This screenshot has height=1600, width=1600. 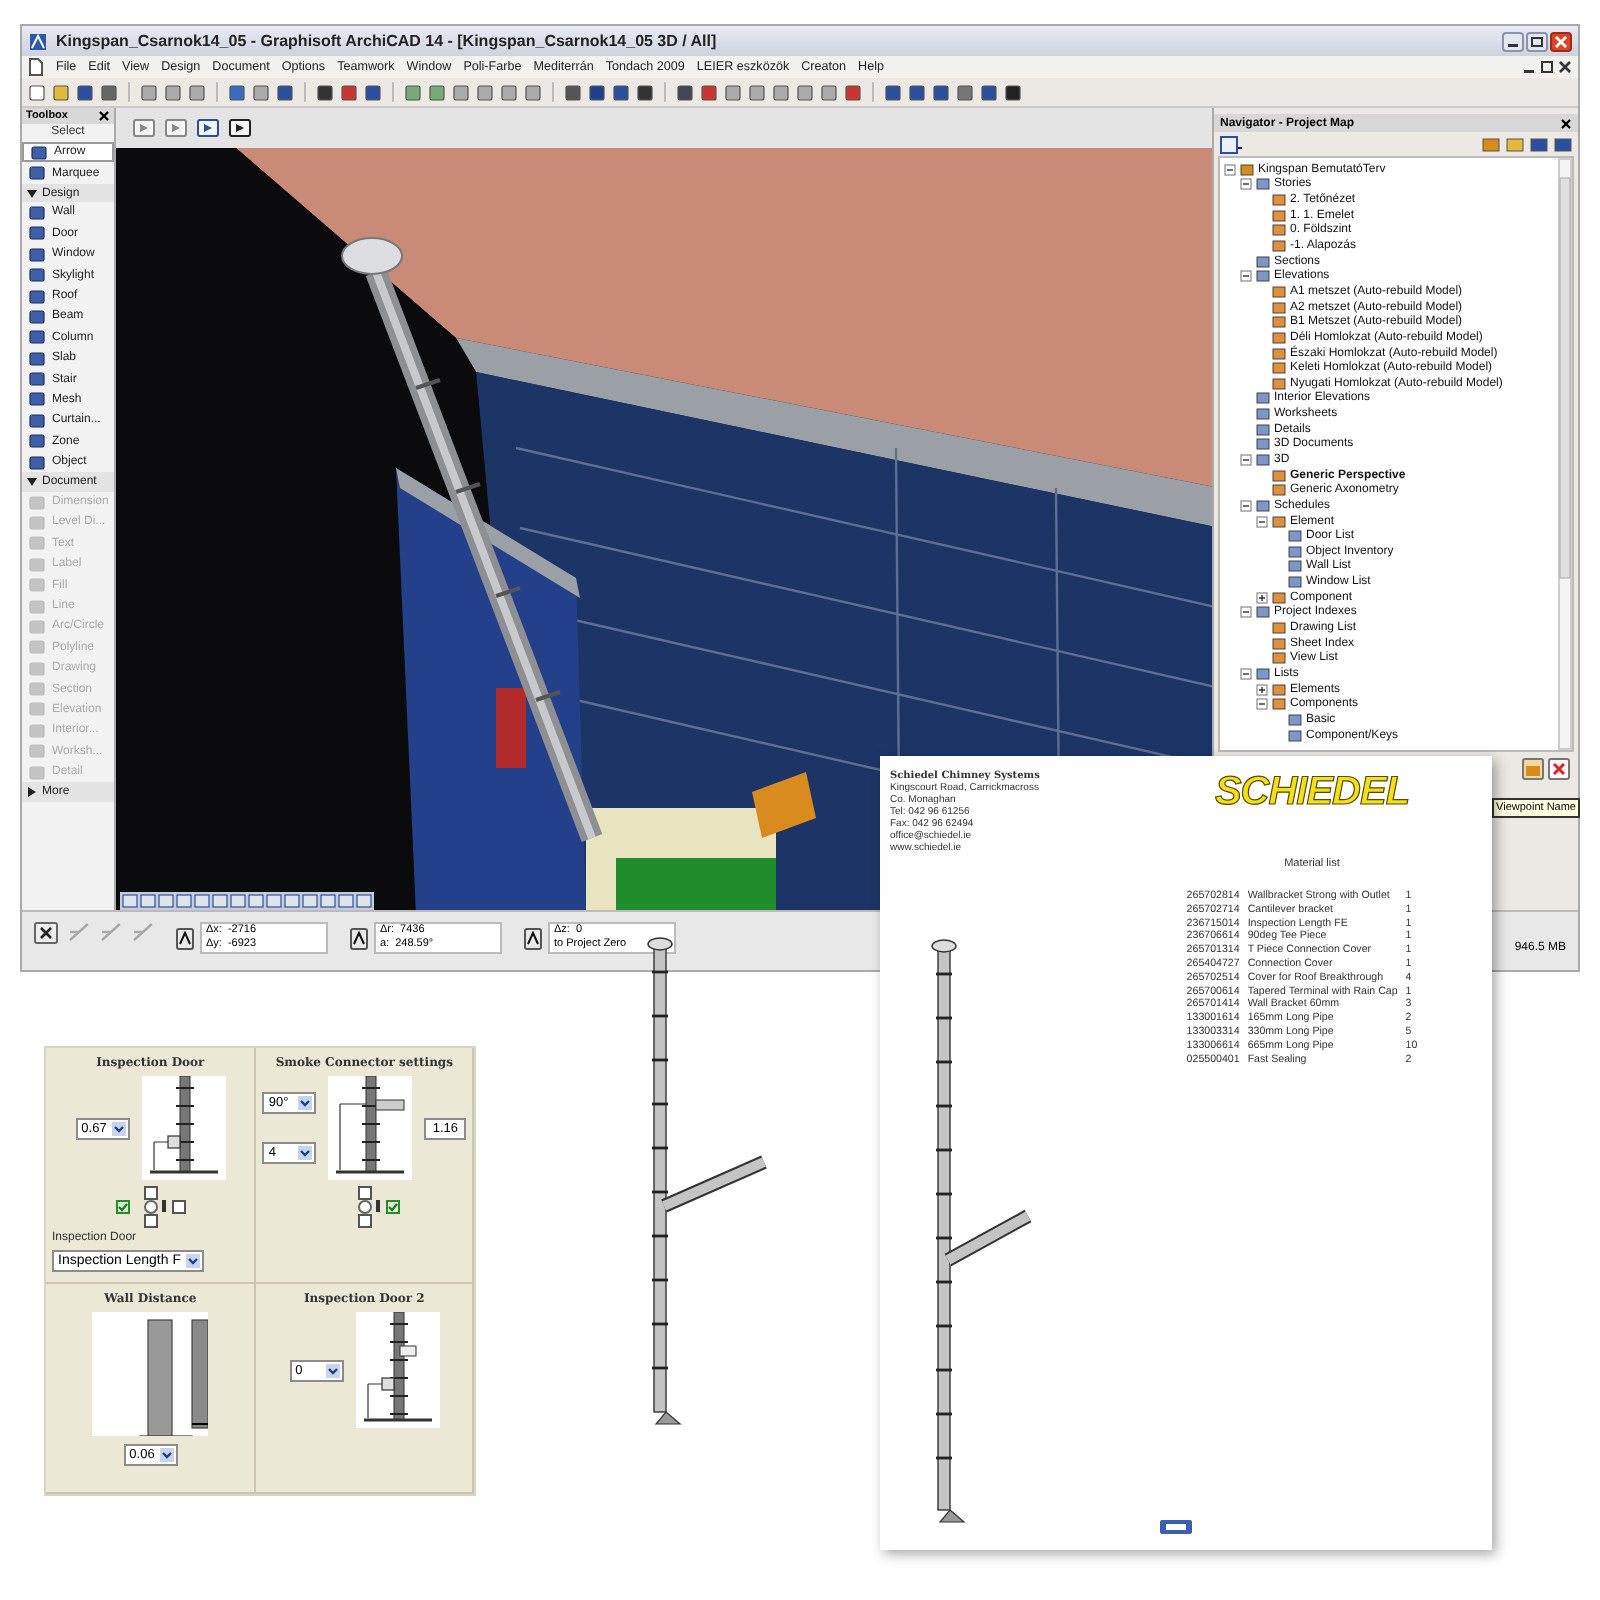 What do you see at coordinates (386, 41) in the screenshot?
I see `window-title: Kingspan_Csarnok14_05 - Graphisoft ArchiCAD 14 - [Kingspan_Csarnok14_05 3D / All]` at bounding box center [386, 41].